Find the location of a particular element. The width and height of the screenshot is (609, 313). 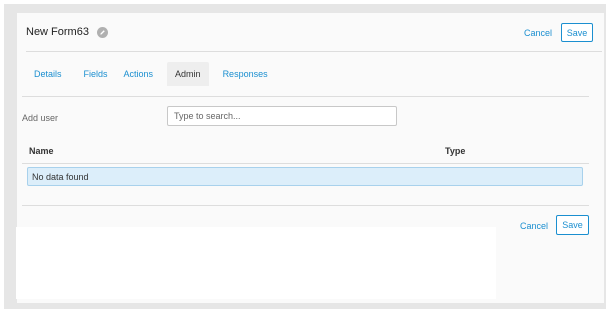

tab-fields: Fields is located at coordinates (96, 74).